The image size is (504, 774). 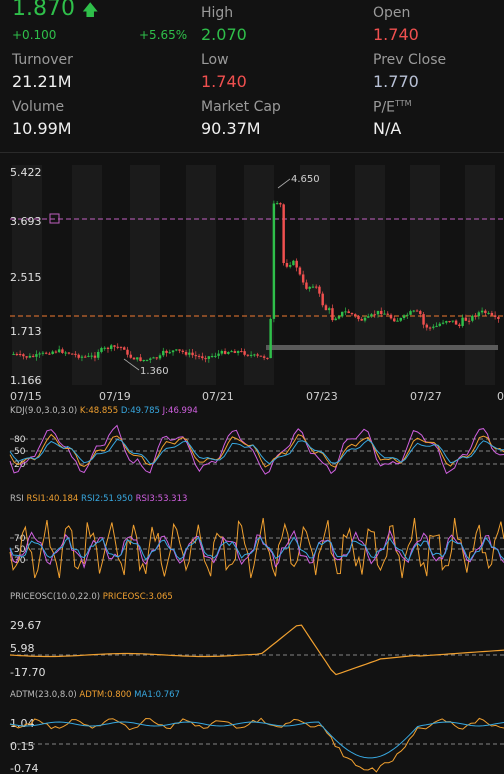 I want to click on adtm-value: ADTM:0.800, so click(x=105, y=695).